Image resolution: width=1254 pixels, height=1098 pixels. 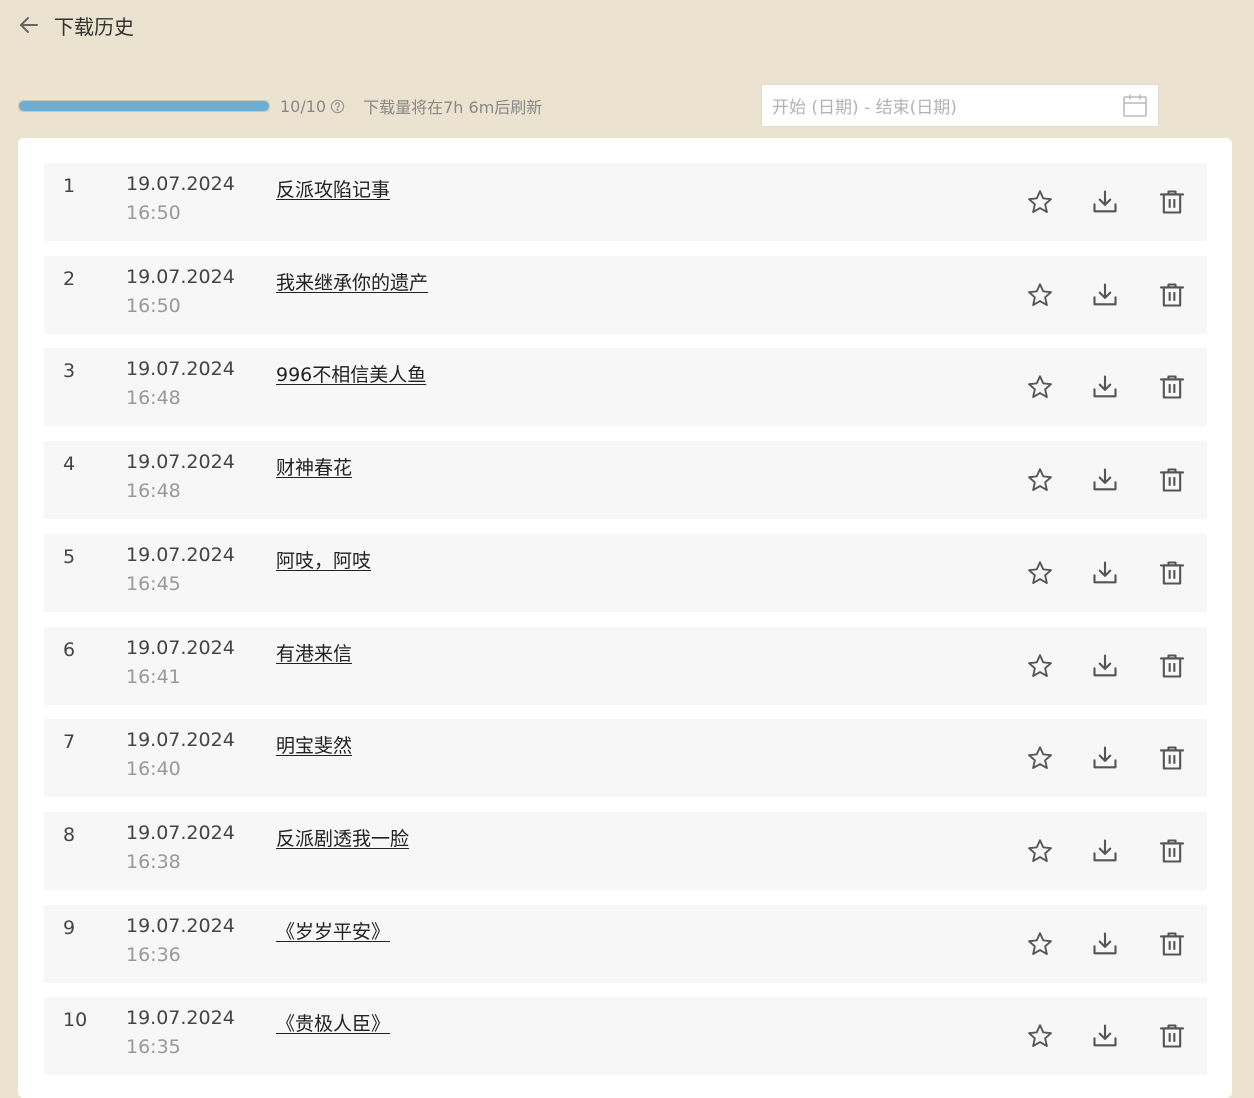 I want to click on quota-count: 10/10, so click(x=303, y=106).